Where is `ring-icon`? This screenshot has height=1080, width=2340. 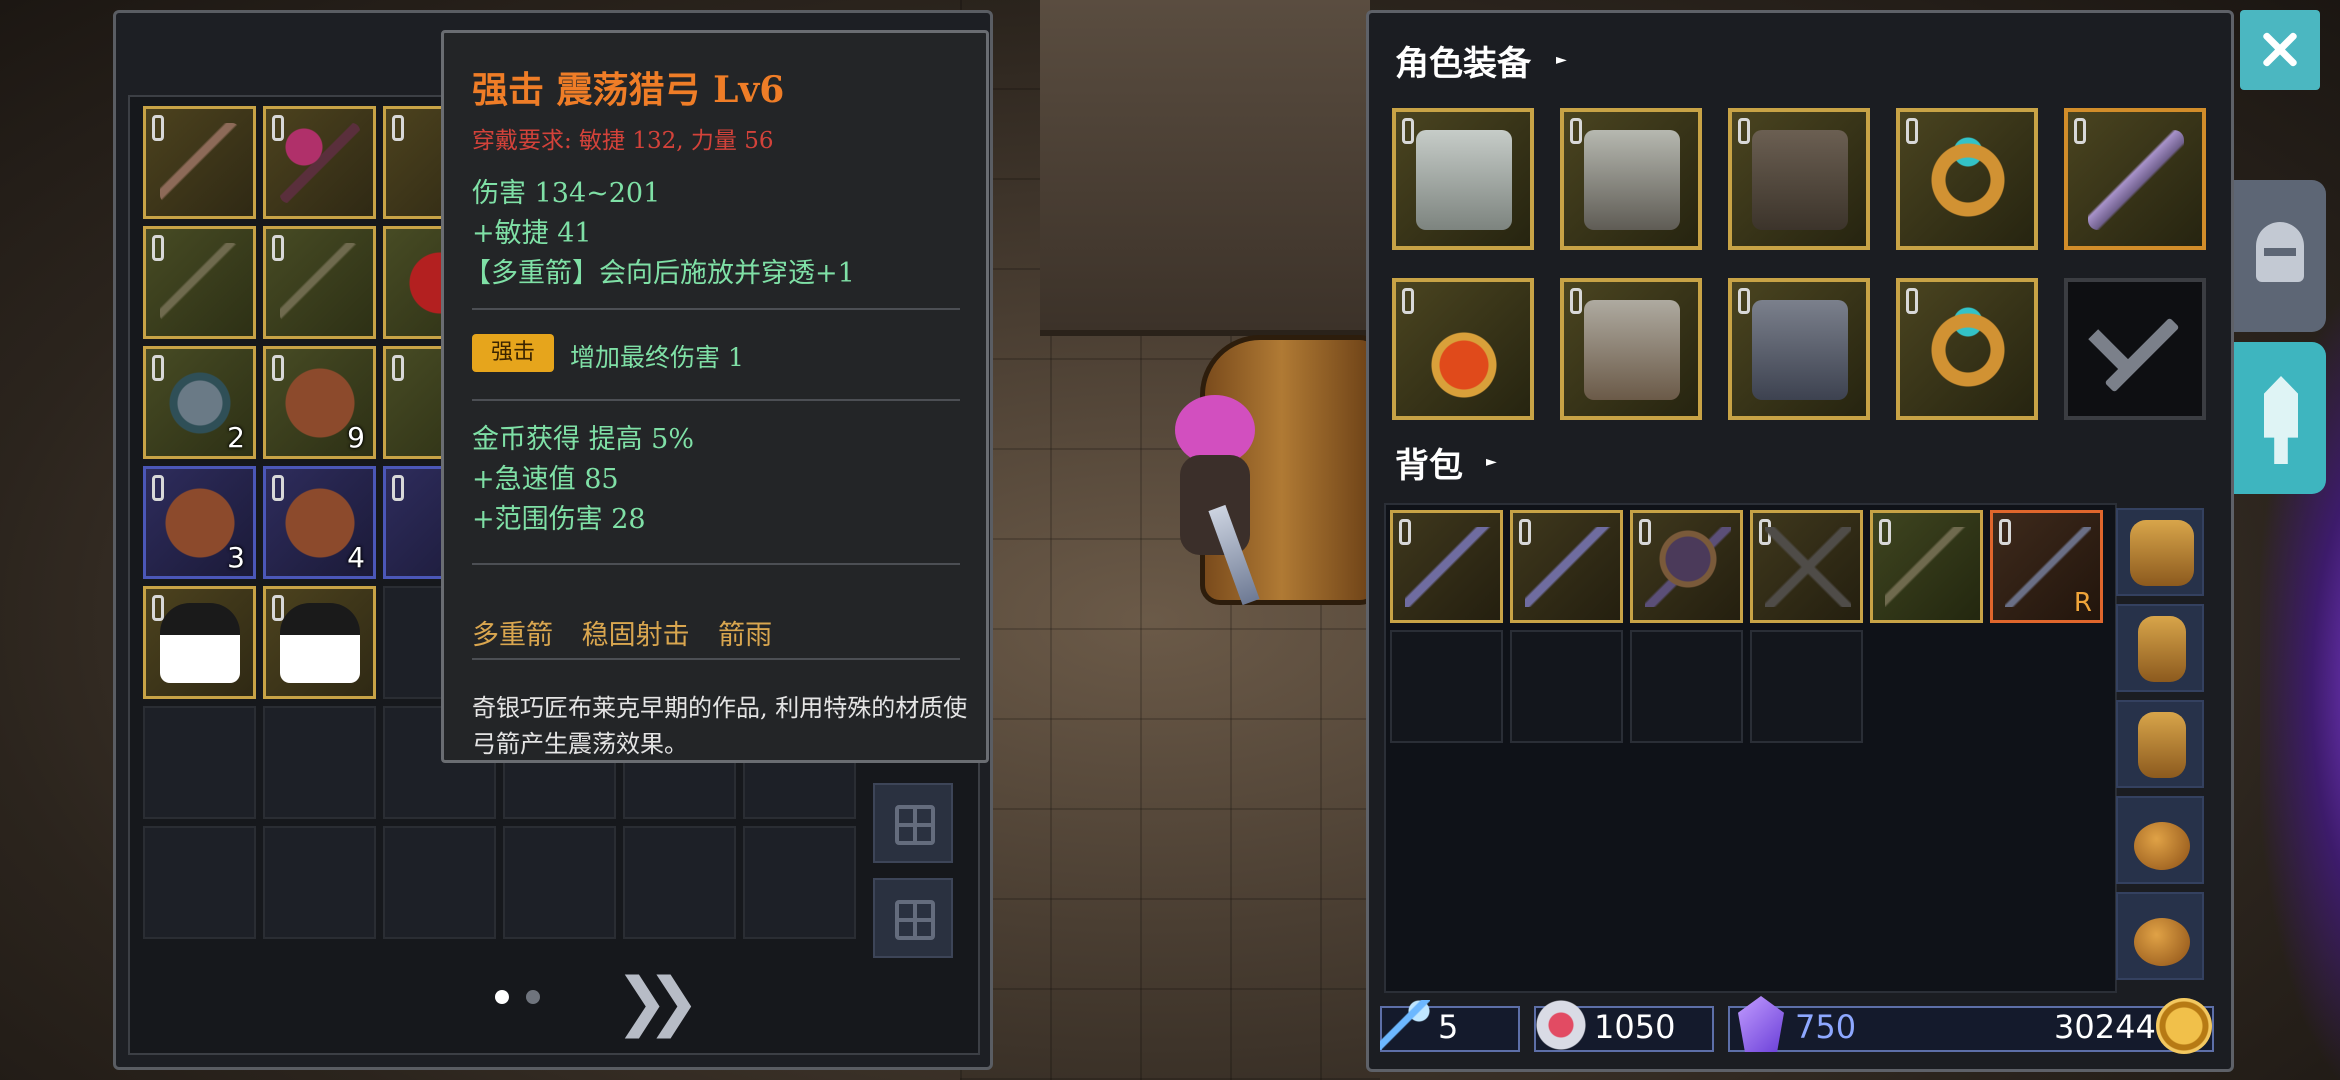 ring-icon is located at coordinates (1968, 350).